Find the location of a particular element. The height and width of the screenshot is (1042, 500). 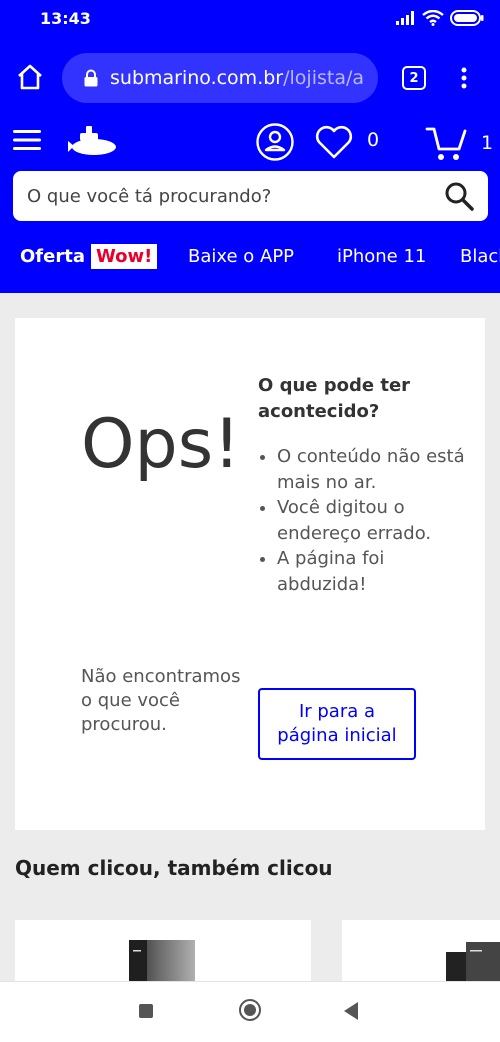

search-icon is located at coordinates (459, 196).